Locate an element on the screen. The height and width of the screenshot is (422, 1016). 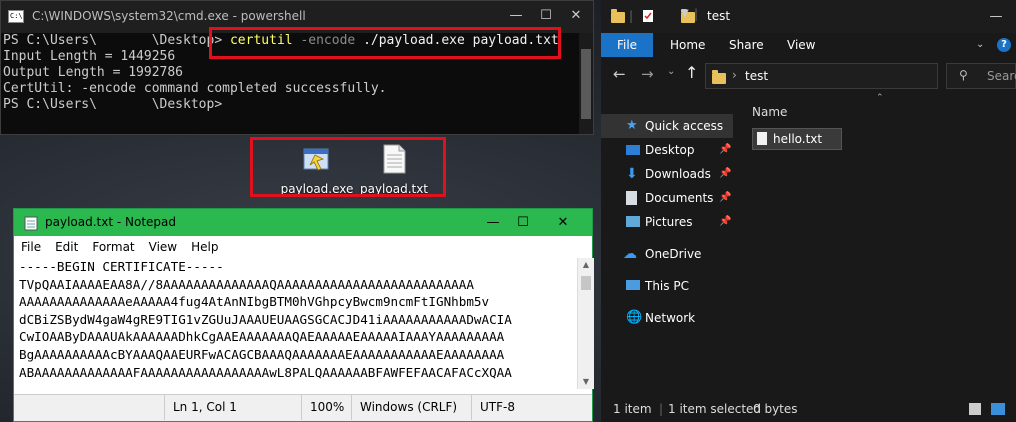
file-name: hello.txt is located at coordinates (798, 139).